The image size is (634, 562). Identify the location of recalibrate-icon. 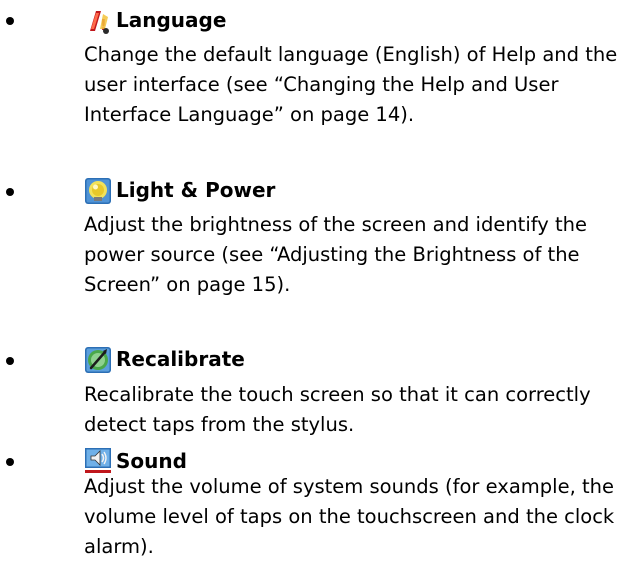
(98, 360).